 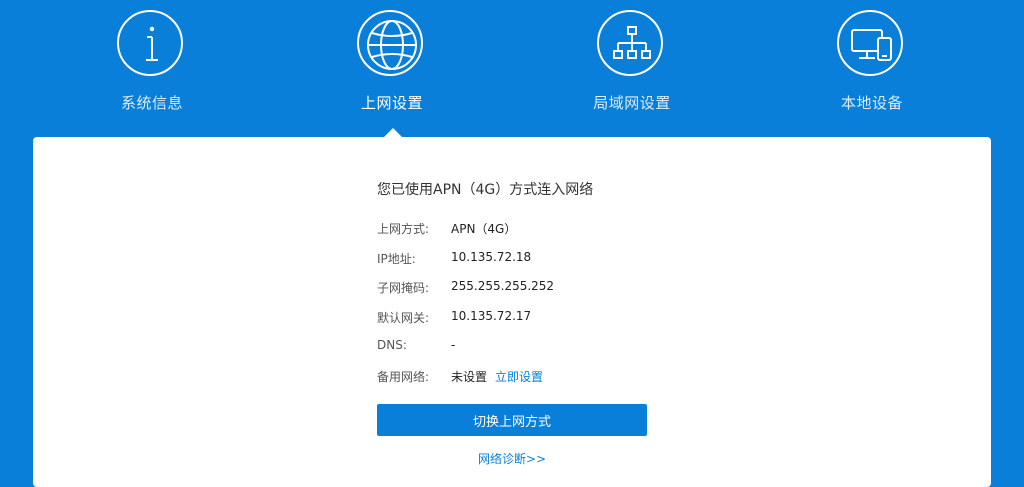 What do you see at coordinates (150, 43) in the screenshot?
I see `info-icon` at bounding box center [150, 43].